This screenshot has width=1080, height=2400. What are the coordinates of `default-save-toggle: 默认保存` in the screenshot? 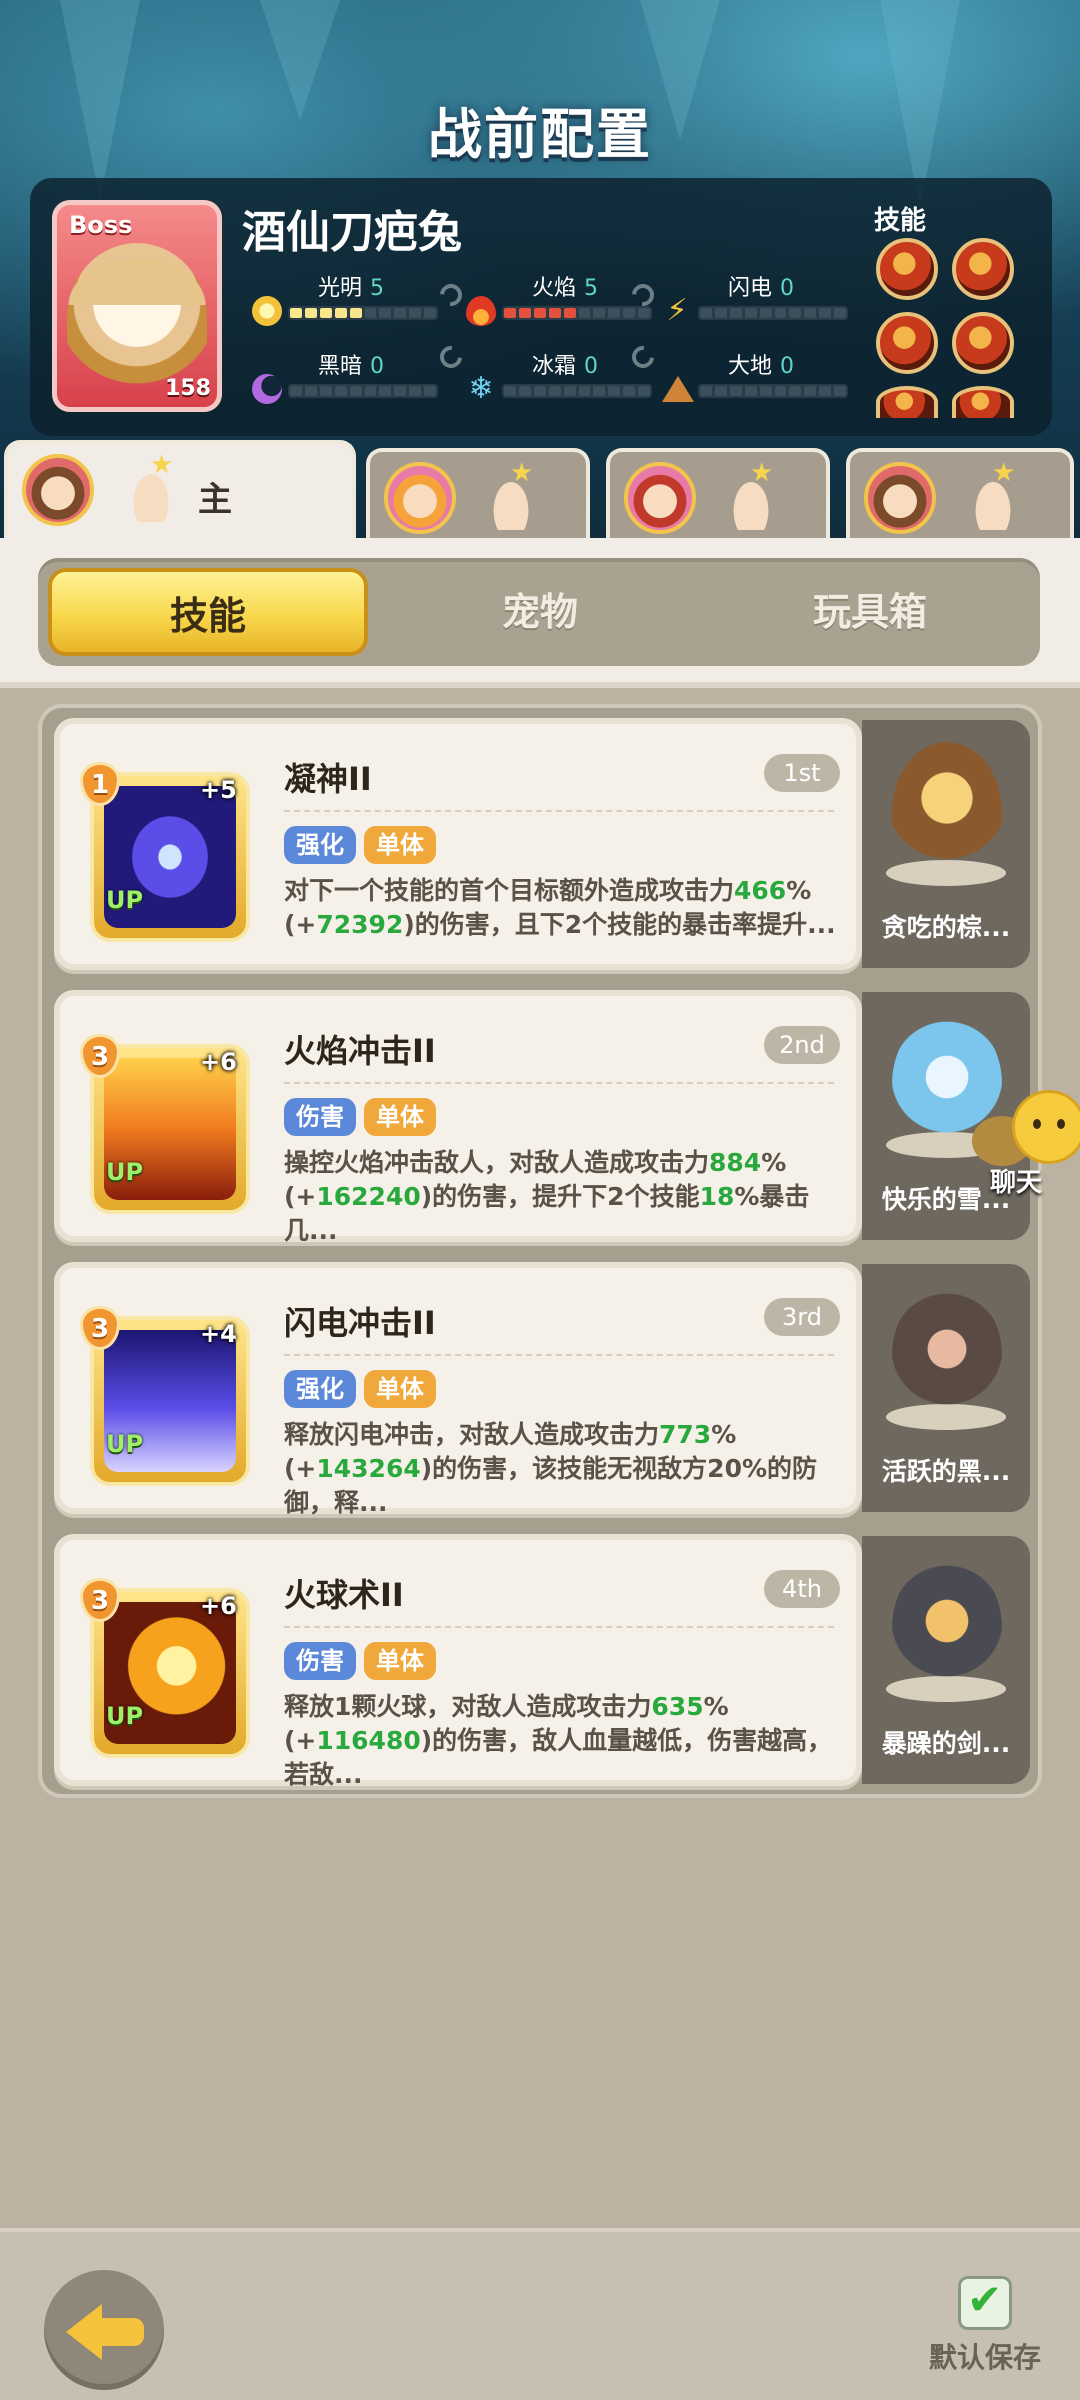 It's located at (985, 2330).